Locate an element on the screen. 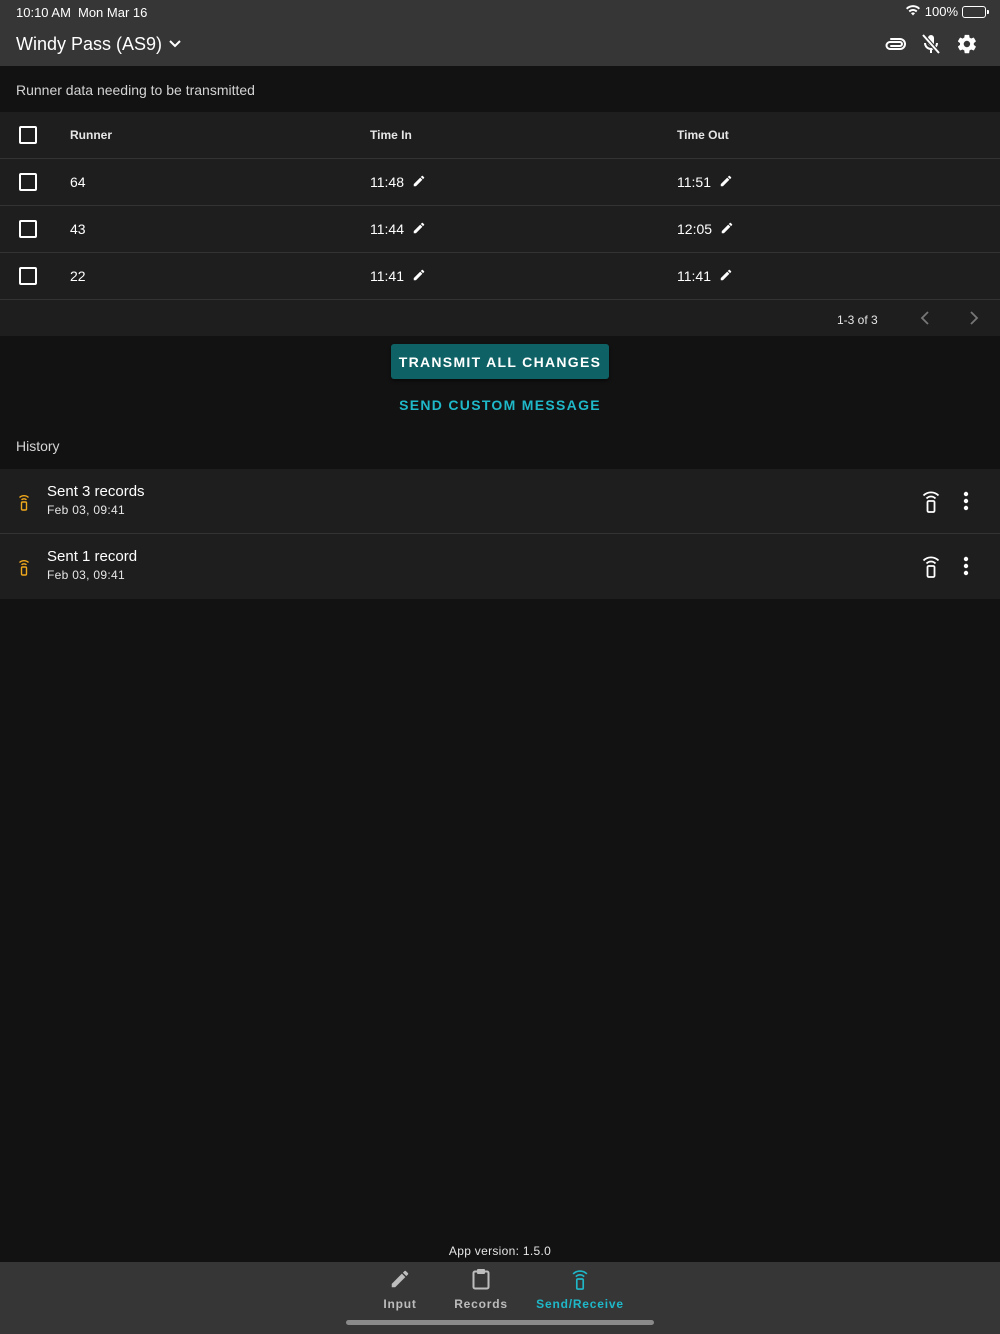  nav-item-input: Input is located at coordinates (400, 1289).